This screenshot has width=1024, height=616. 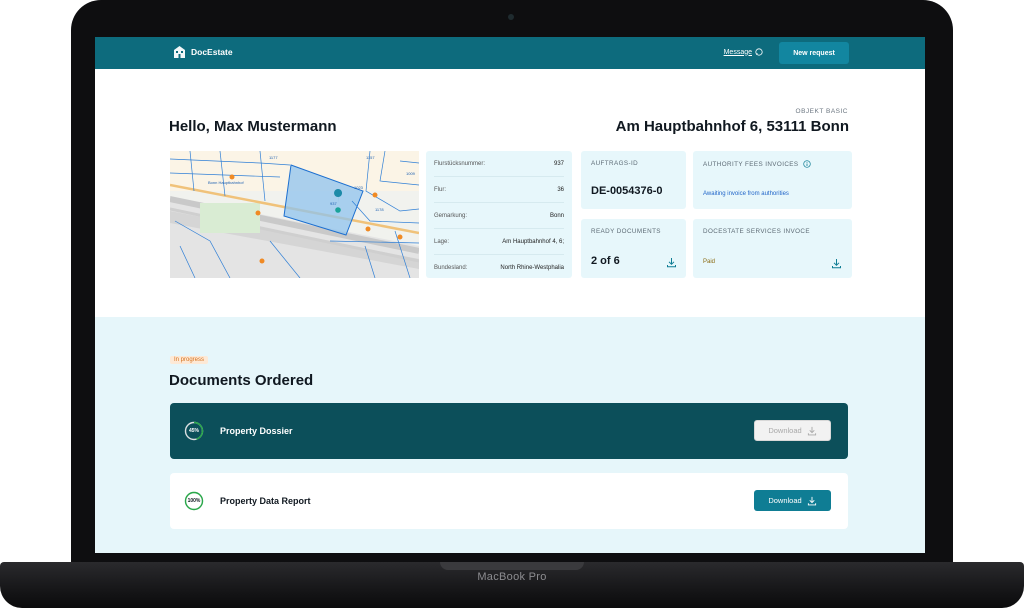 What do you see at coordinates (442, 241) in the screenshot?
I see `parcel-label: Lage:` at bounding box center [442, 241].